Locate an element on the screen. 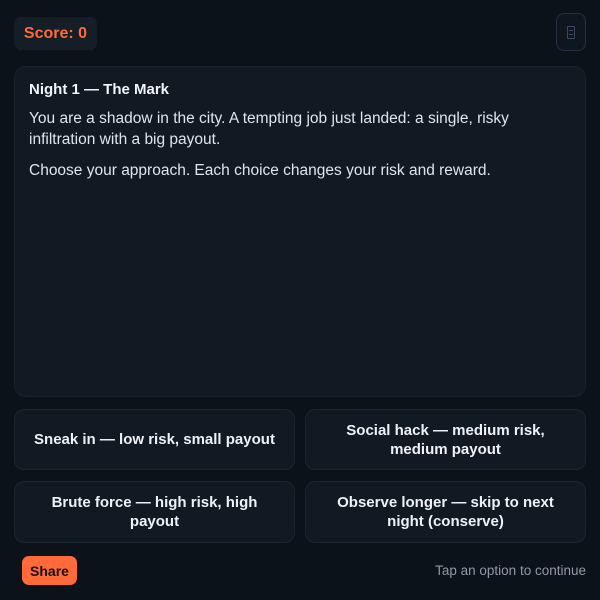  choice-label: Sneak in — low risk, small payout is located at coordinates (154, 439).